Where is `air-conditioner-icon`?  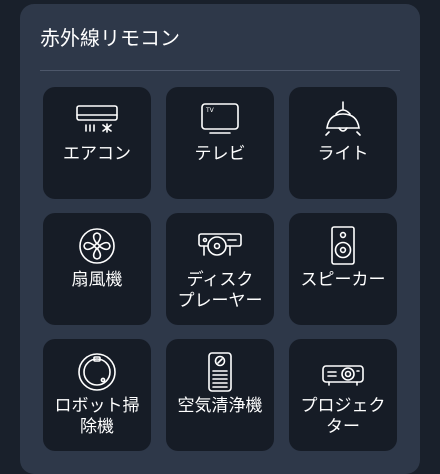
air-conditioner-icon is located at coordinates (97, 120).